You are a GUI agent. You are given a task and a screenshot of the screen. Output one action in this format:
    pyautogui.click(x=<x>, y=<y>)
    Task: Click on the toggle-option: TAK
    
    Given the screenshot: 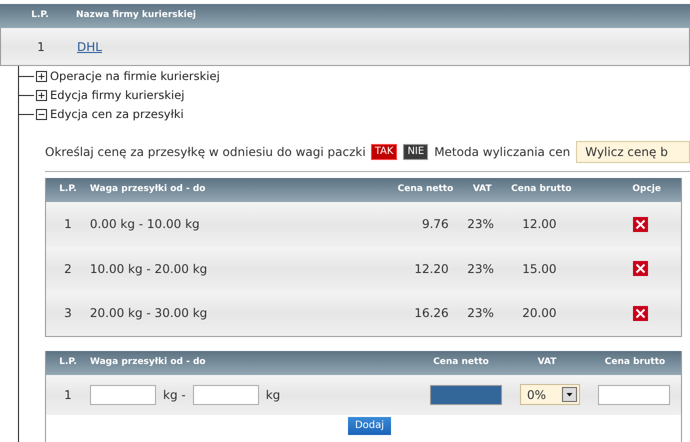 What is the action you would take?
    pyautogui.click(x=384, y=152)
    